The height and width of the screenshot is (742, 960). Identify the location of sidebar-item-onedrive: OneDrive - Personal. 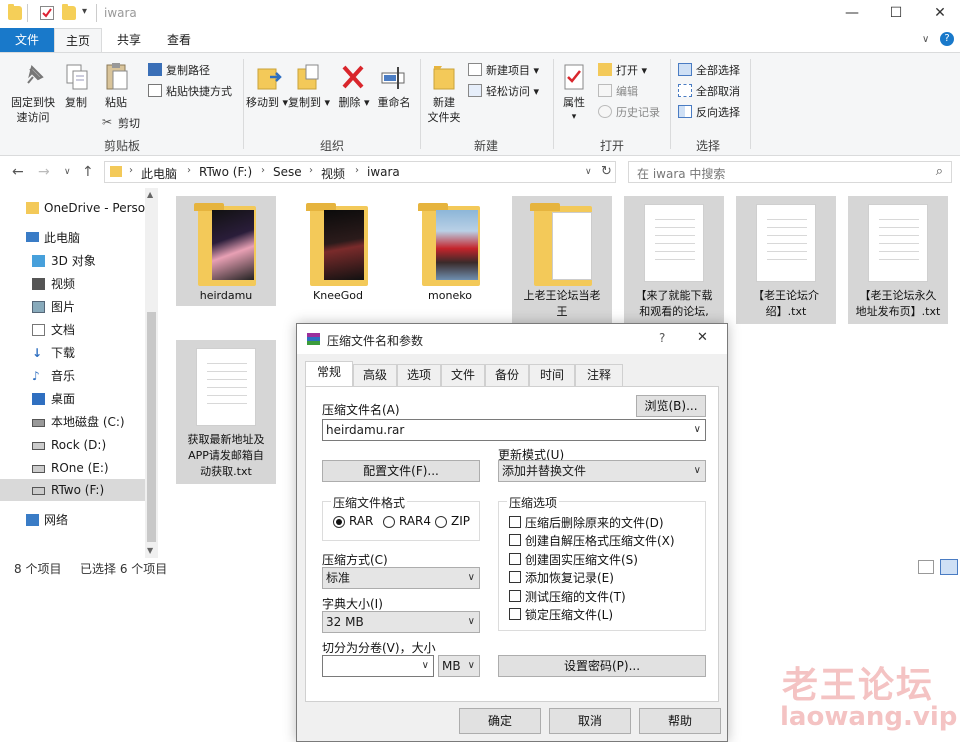
(72, 208).